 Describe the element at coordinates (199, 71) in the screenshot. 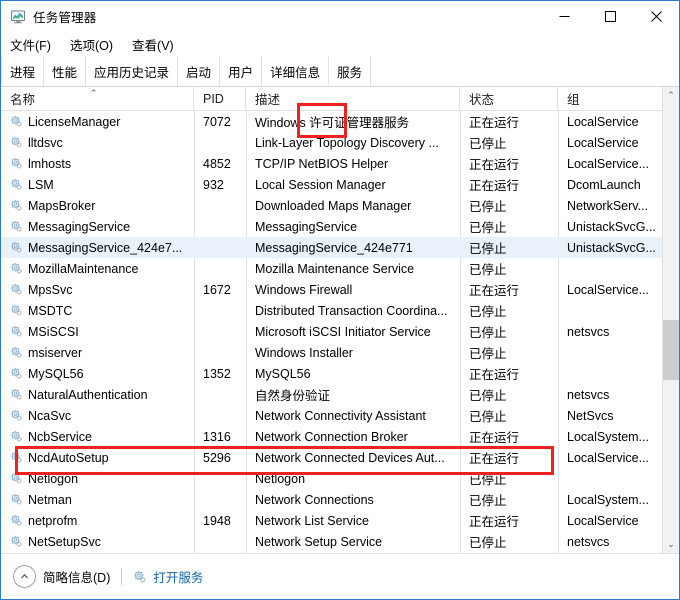

I see `tab-startup: 启动` at that location.